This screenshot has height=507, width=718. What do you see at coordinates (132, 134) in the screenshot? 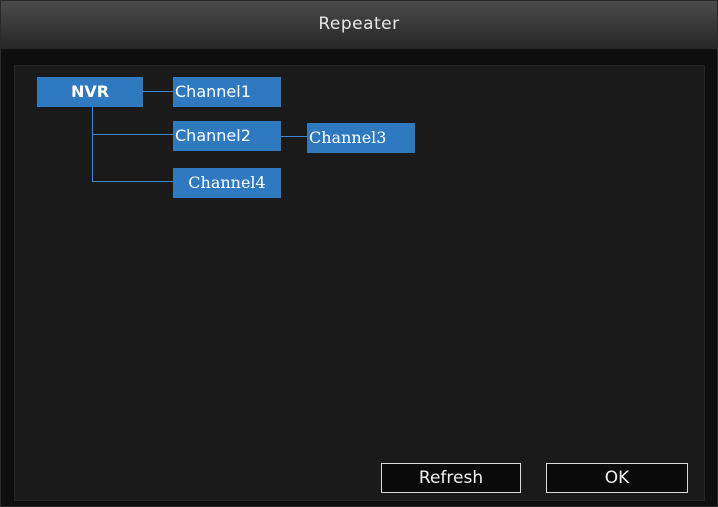
I see `connector-trunk-channel2` at bounding box center [132, 134].